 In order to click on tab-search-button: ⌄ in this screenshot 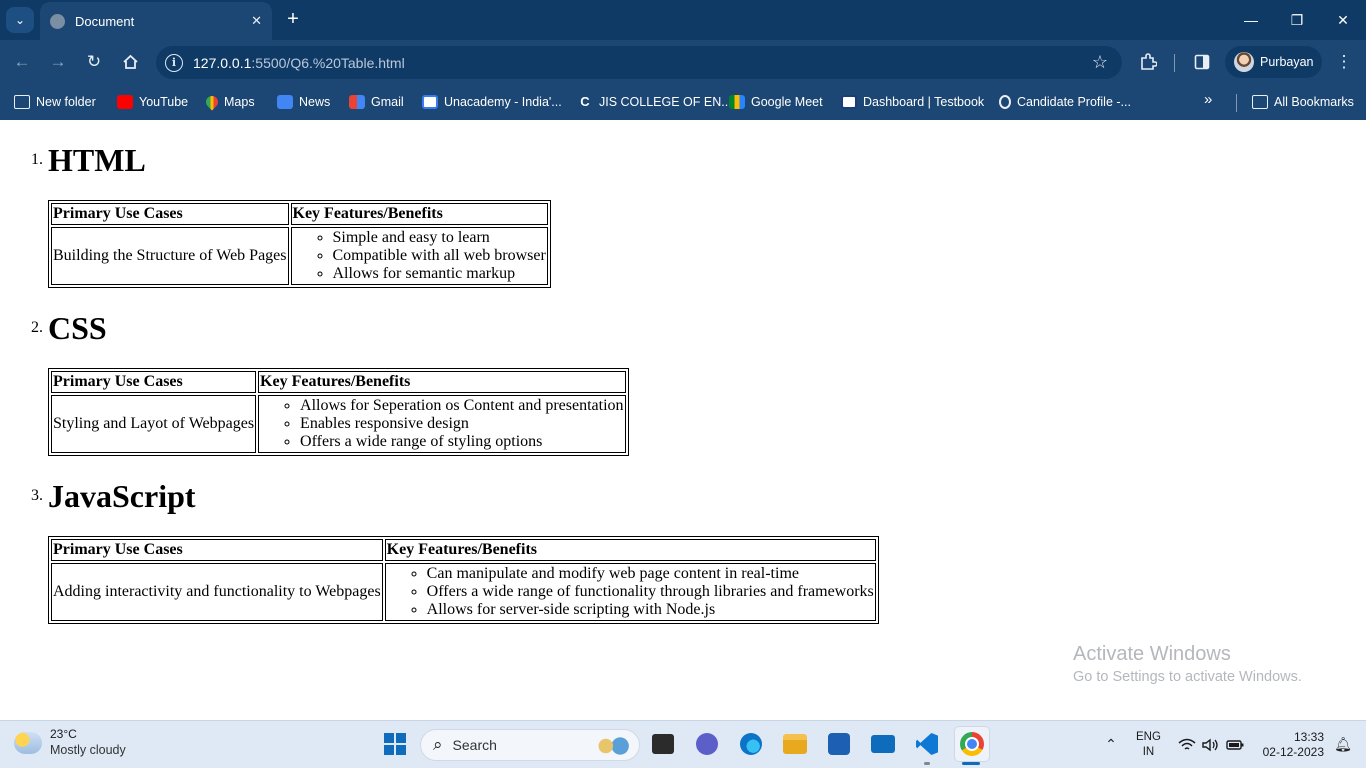, I will do `click(20, 20)`.